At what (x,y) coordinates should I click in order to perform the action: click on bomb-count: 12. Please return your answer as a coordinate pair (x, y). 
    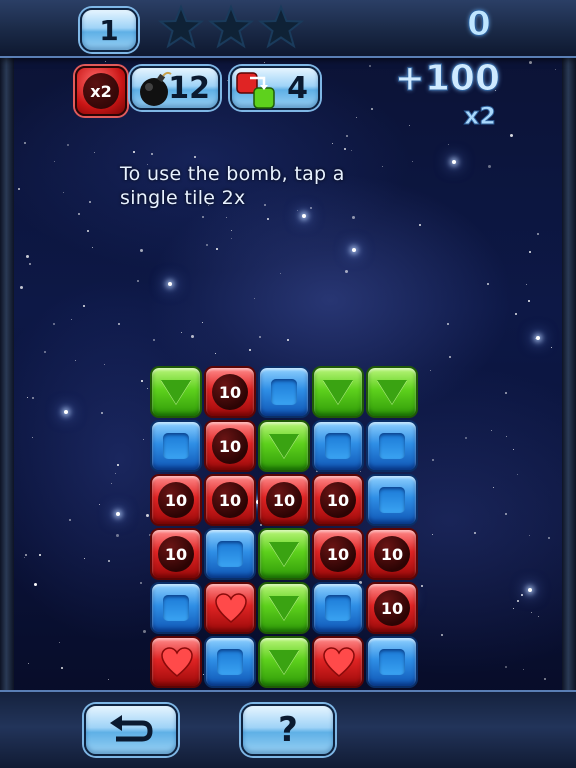
    Looking at the image, I should click on (189, 88).